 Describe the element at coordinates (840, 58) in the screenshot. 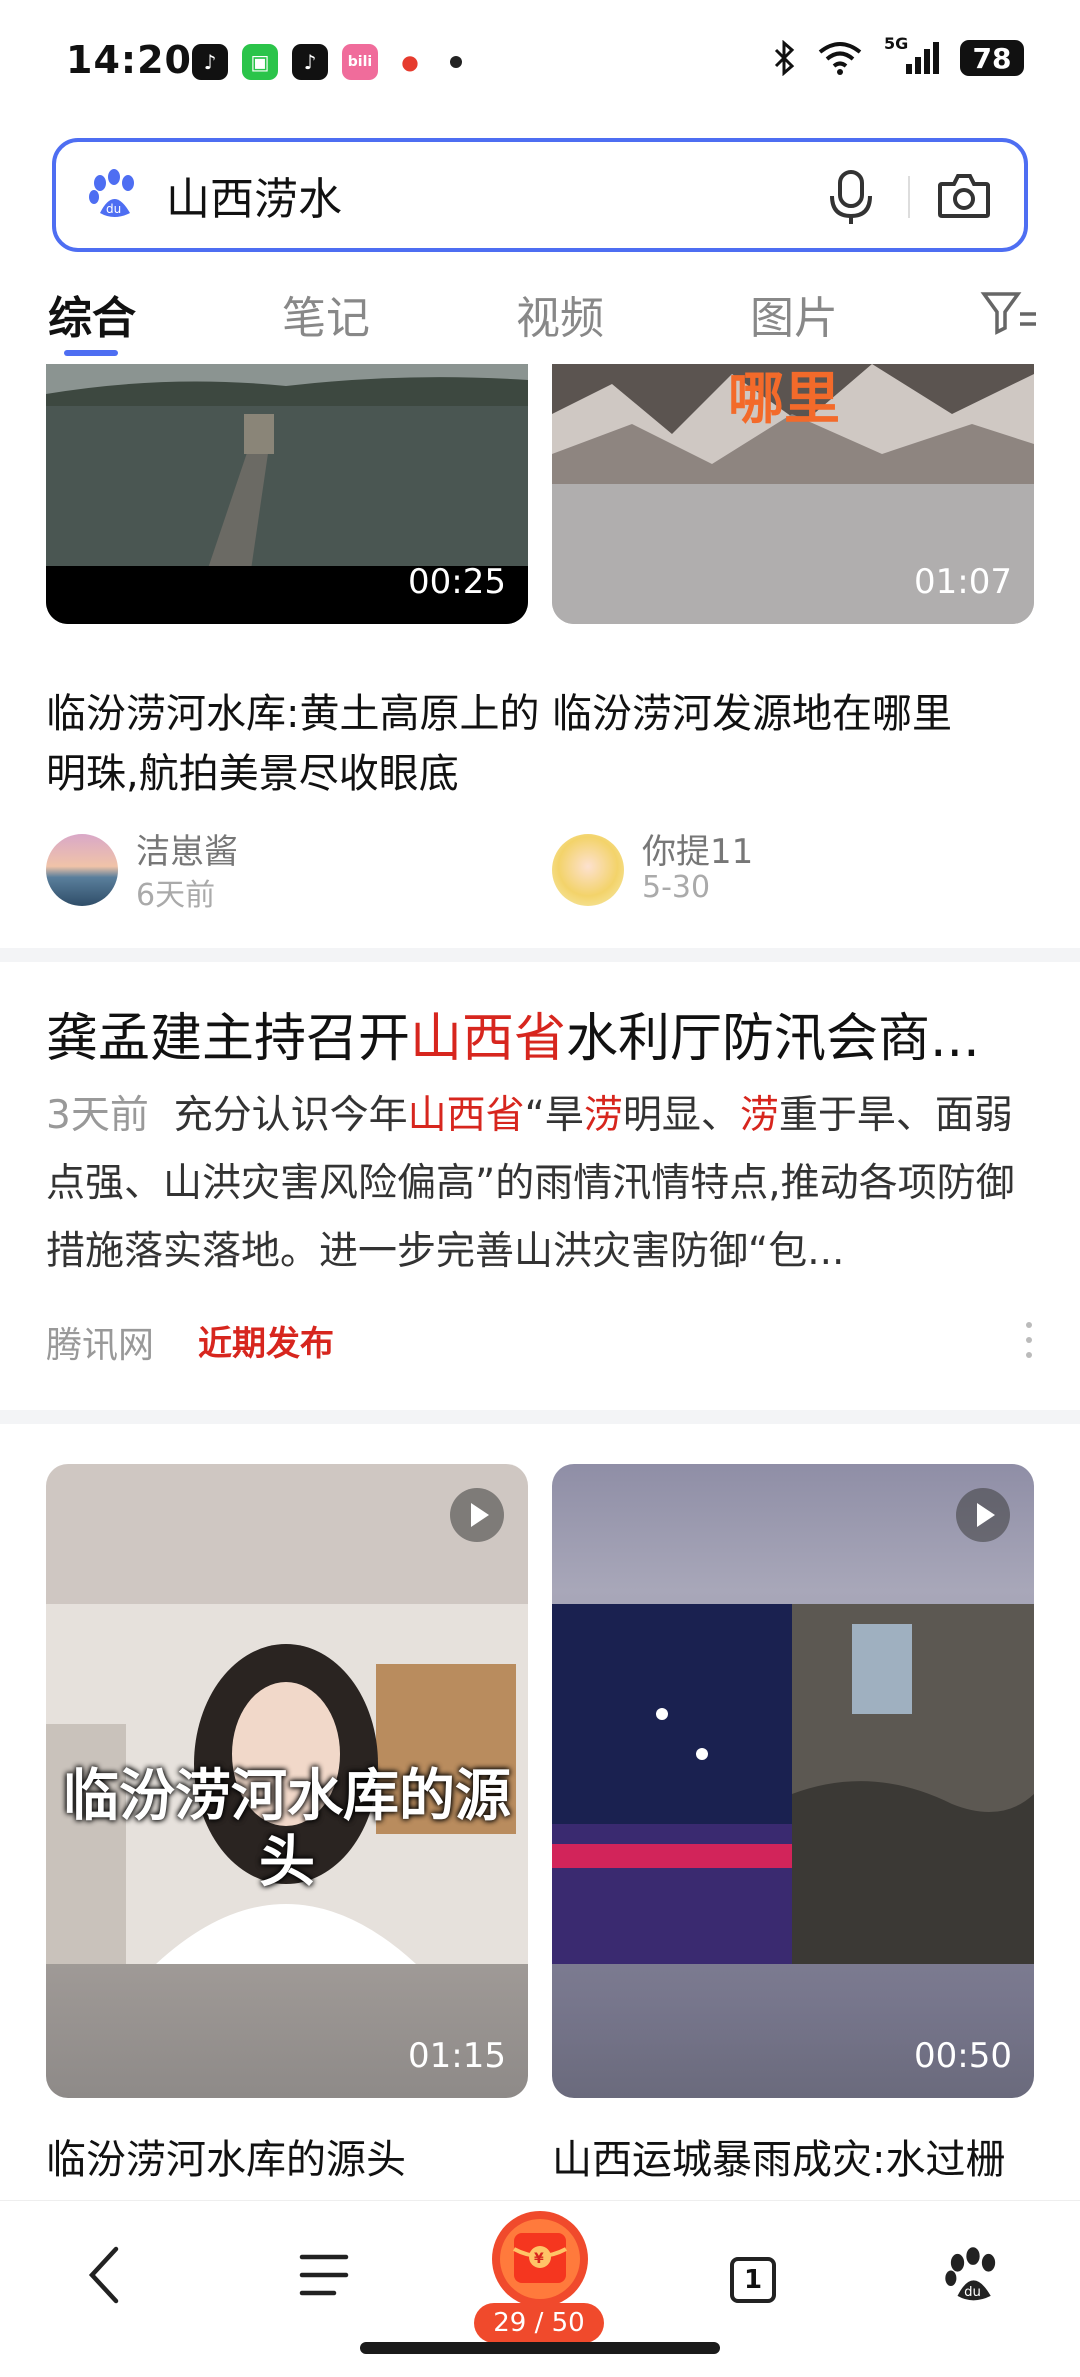

I see `wifi-icon` at that location.